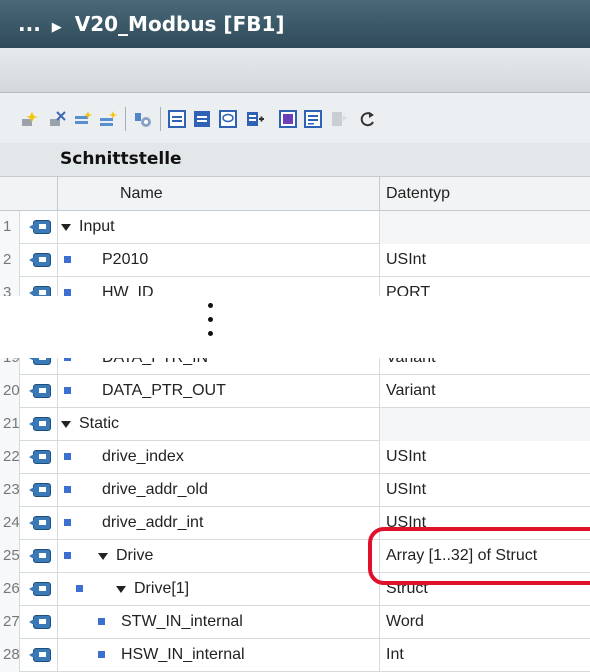  I want to click on row-datatype: Int, so click(485, 655).